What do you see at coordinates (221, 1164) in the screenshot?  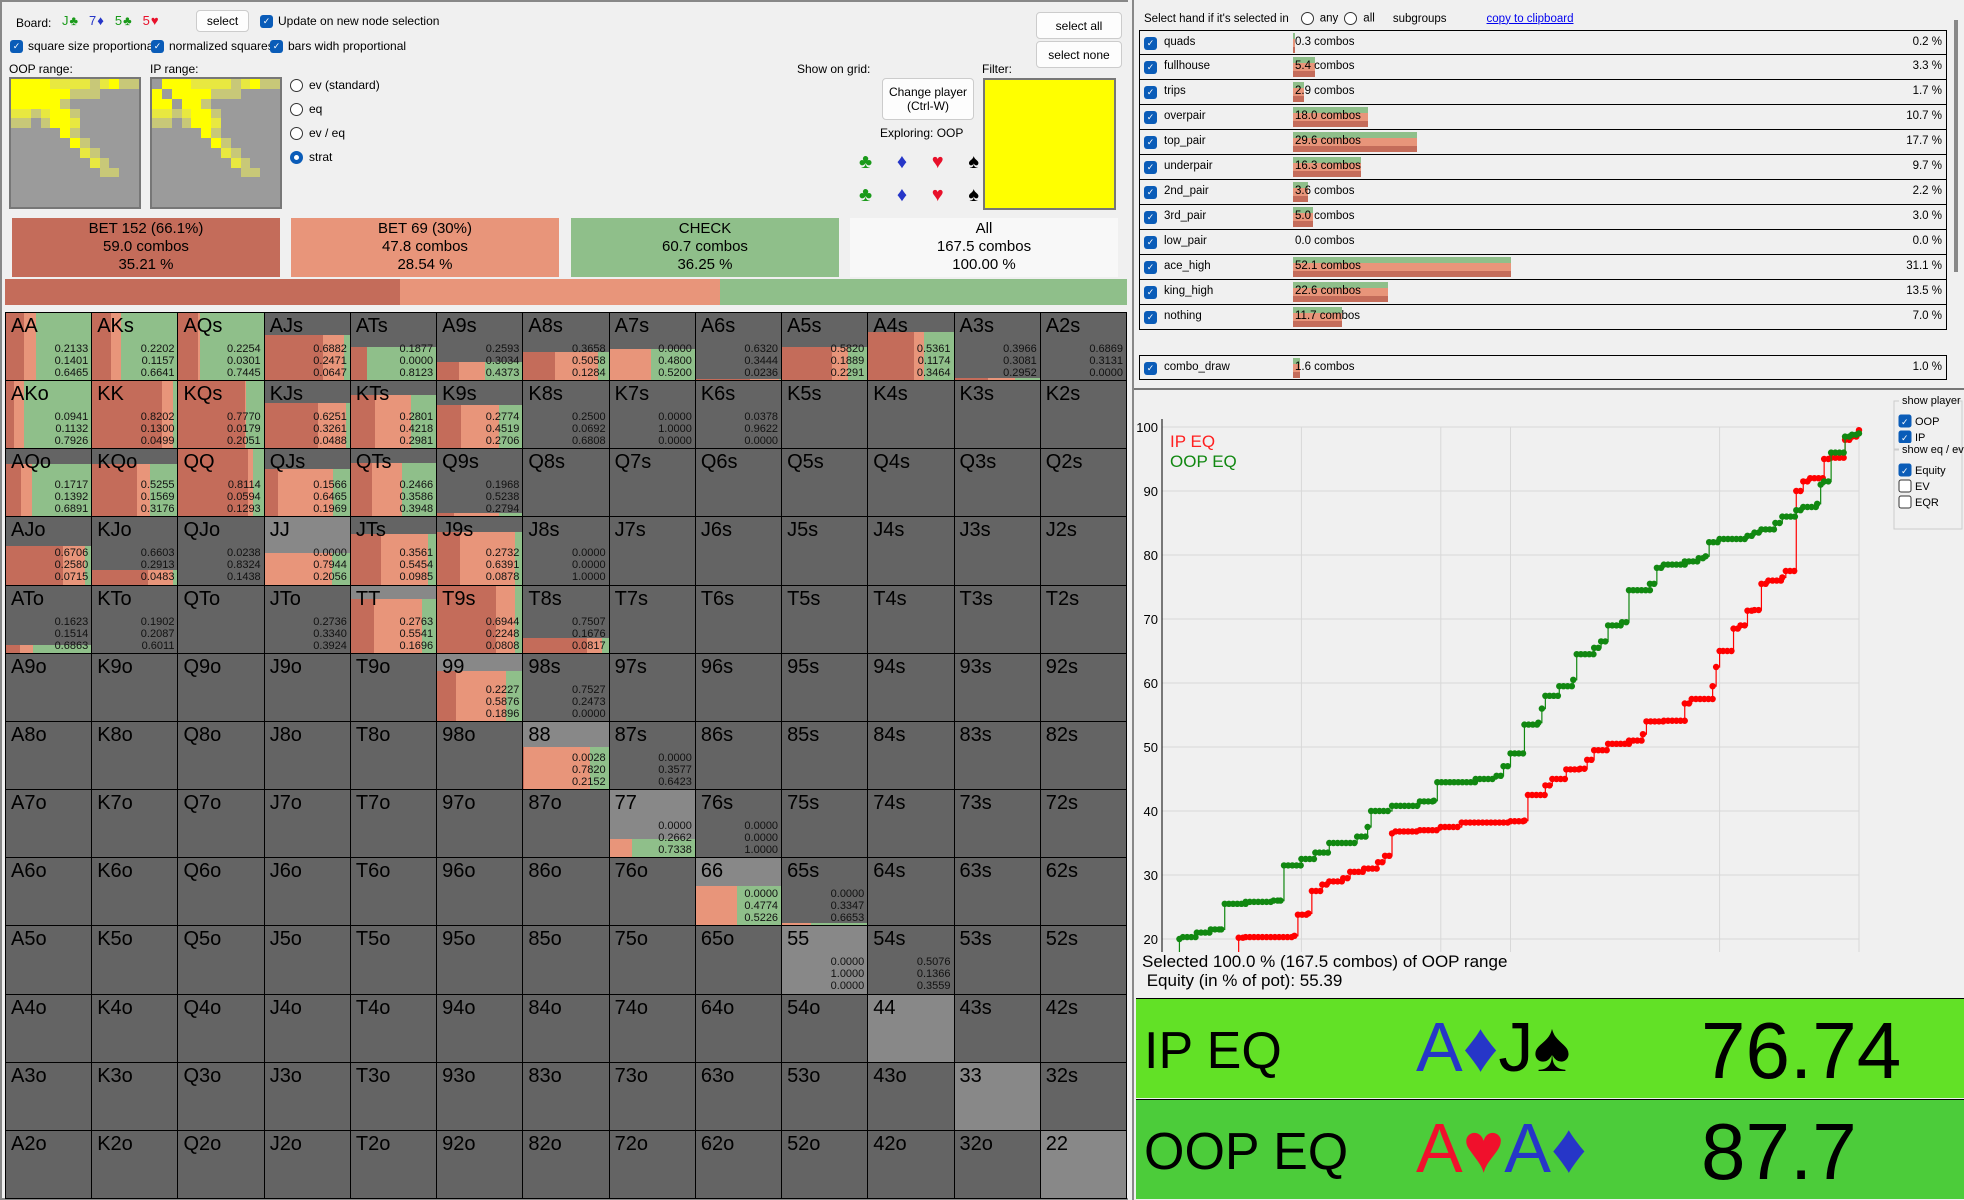 I see `hand-cell-Q2o: Q2o` at bounding box center [221, 1164].